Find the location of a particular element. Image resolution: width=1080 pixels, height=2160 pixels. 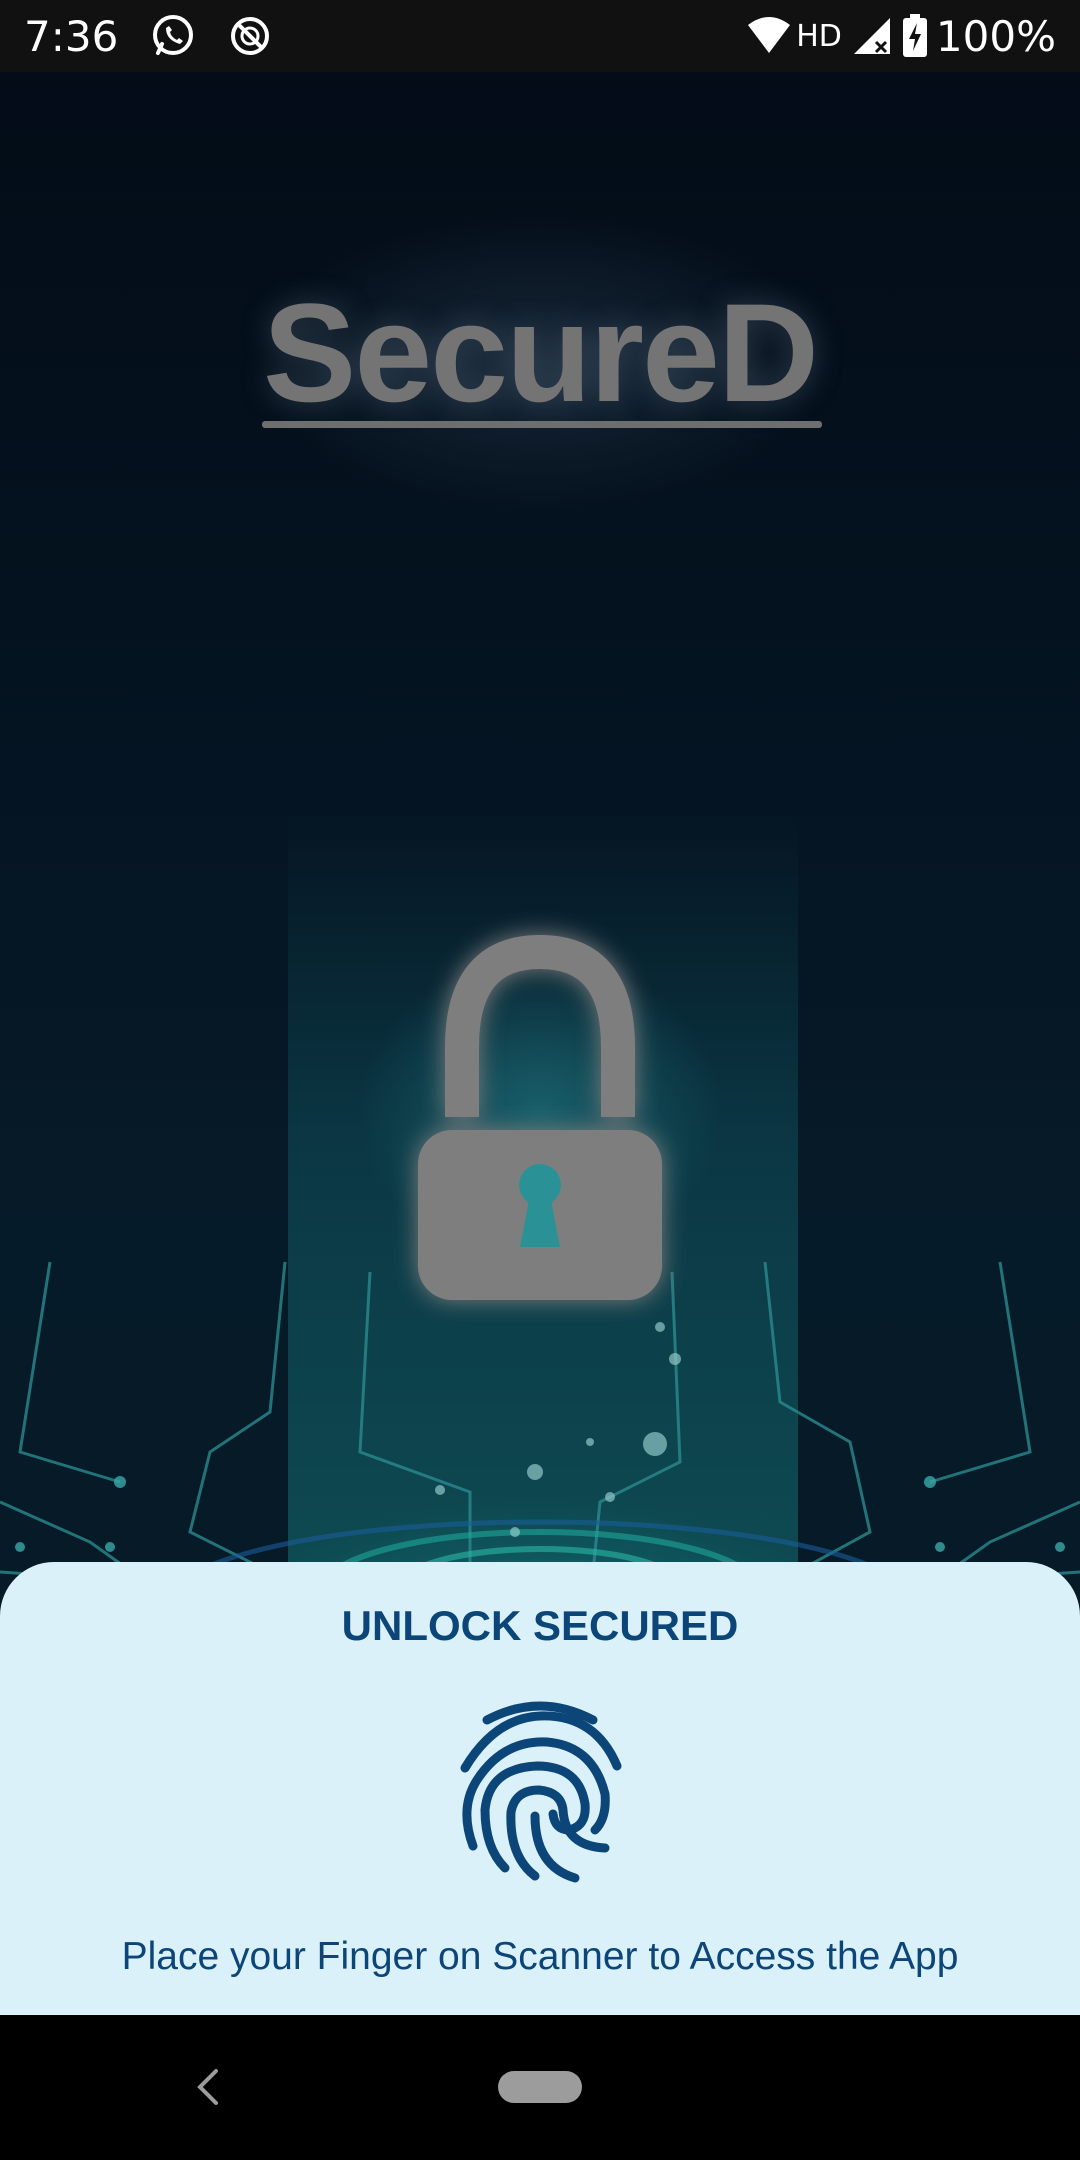

status-bar: 7:36 HD 100% is located at coordinates (540, 36).